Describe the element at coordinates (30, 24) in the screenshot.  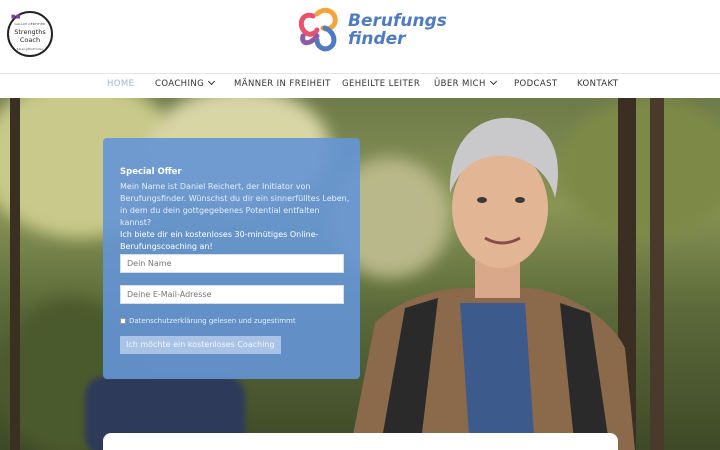
I see `badge-top-text: GALLUP CERTIFIED` at that location.